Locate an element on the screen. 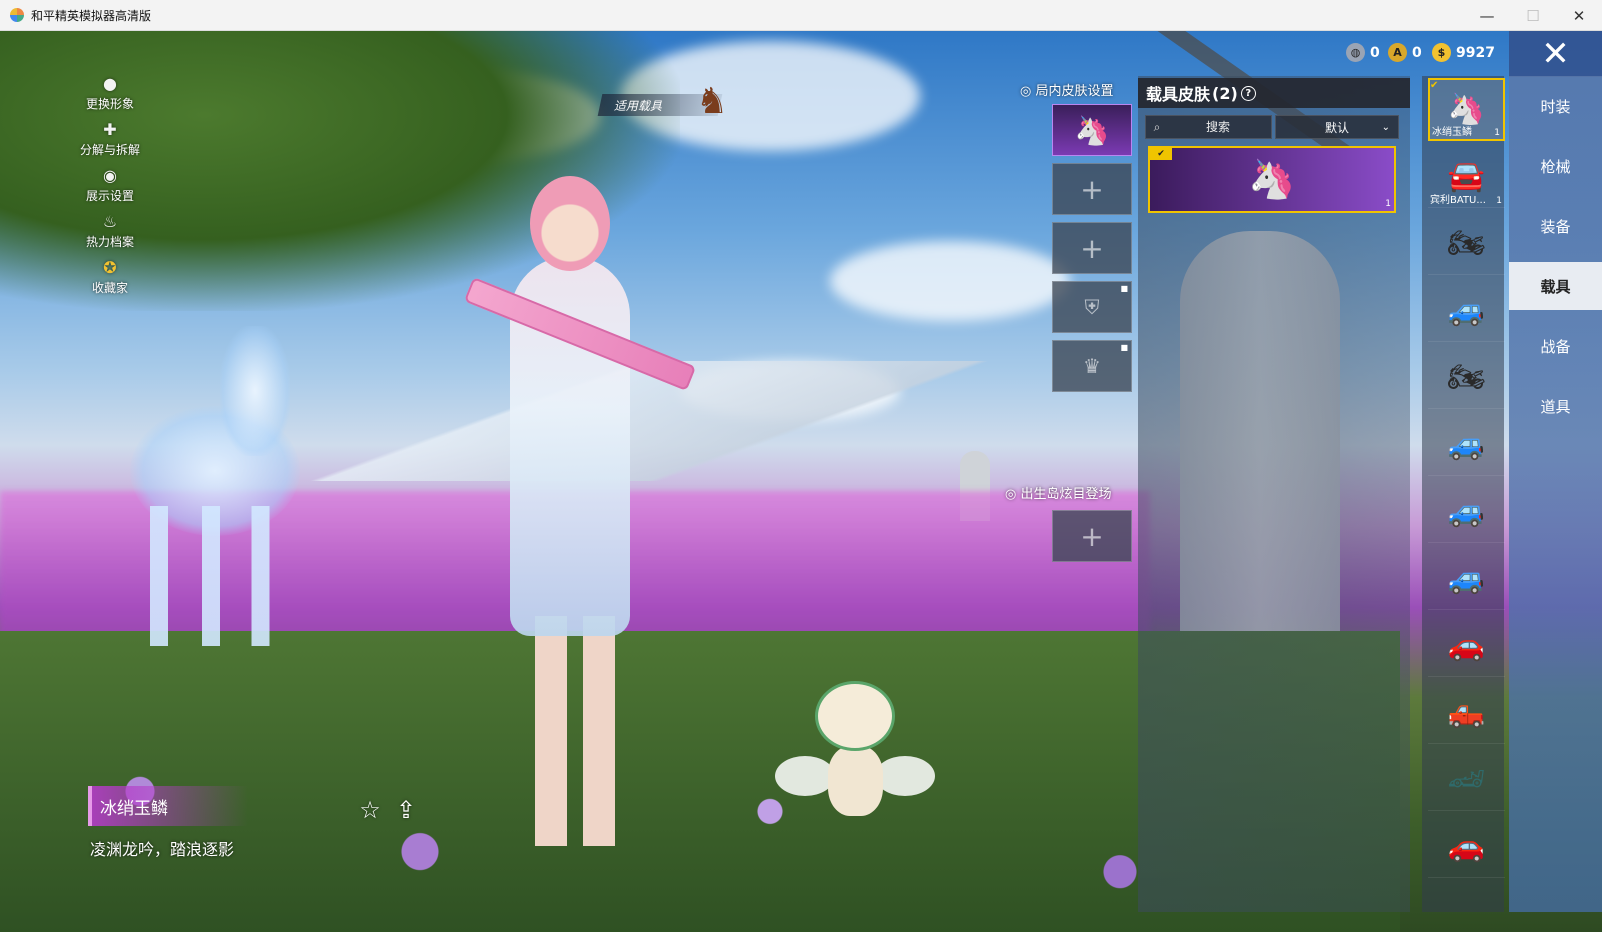 The image size is (1602, 932). tab-vehicles: 载具 is located at coordinates (1555, 286).